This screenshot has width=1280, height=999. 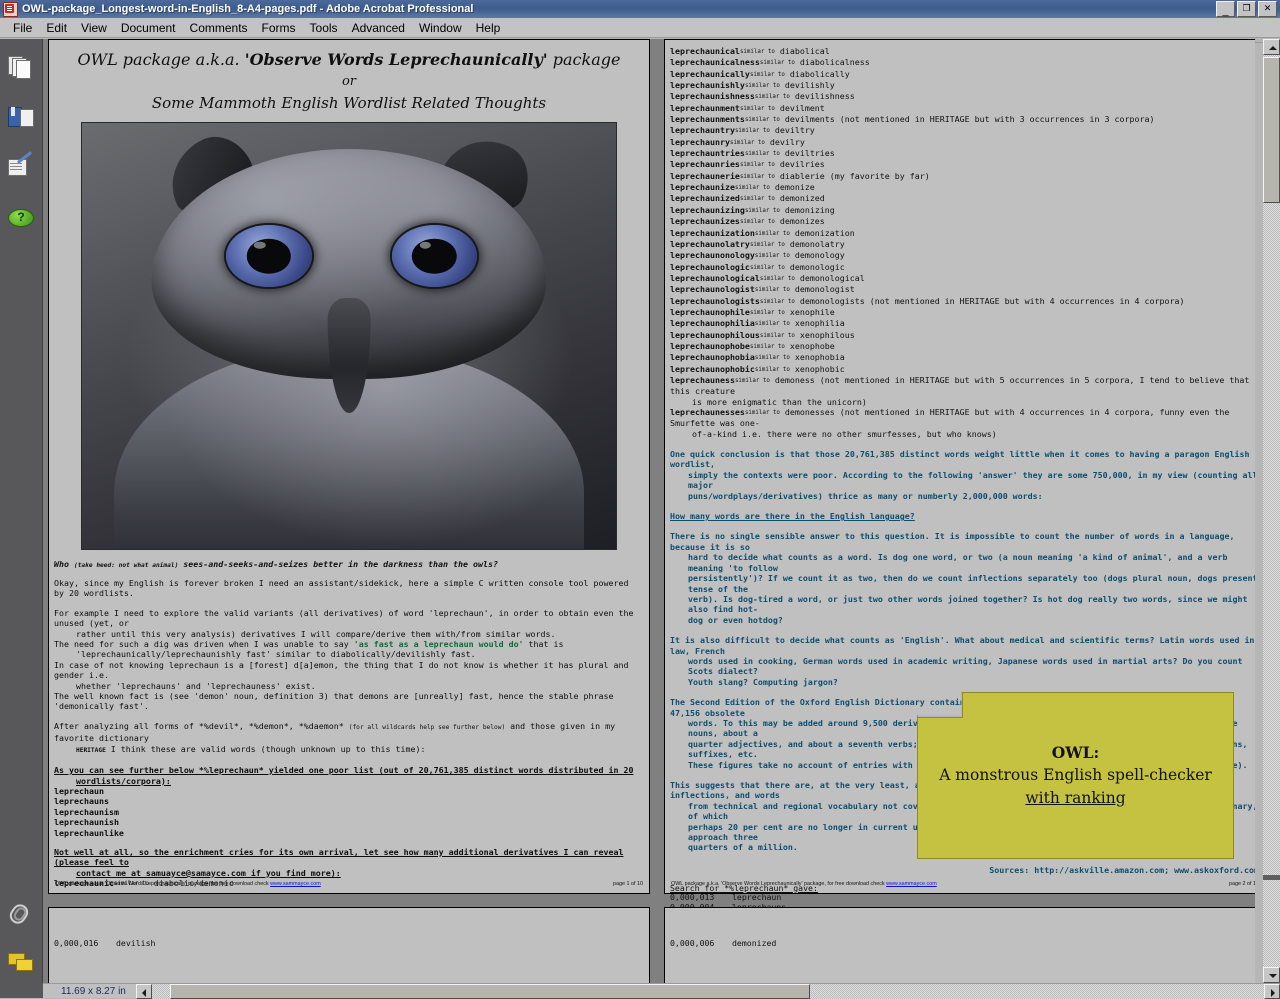 I want to click on statusbar-left-filler, so click(x=21, y=990).